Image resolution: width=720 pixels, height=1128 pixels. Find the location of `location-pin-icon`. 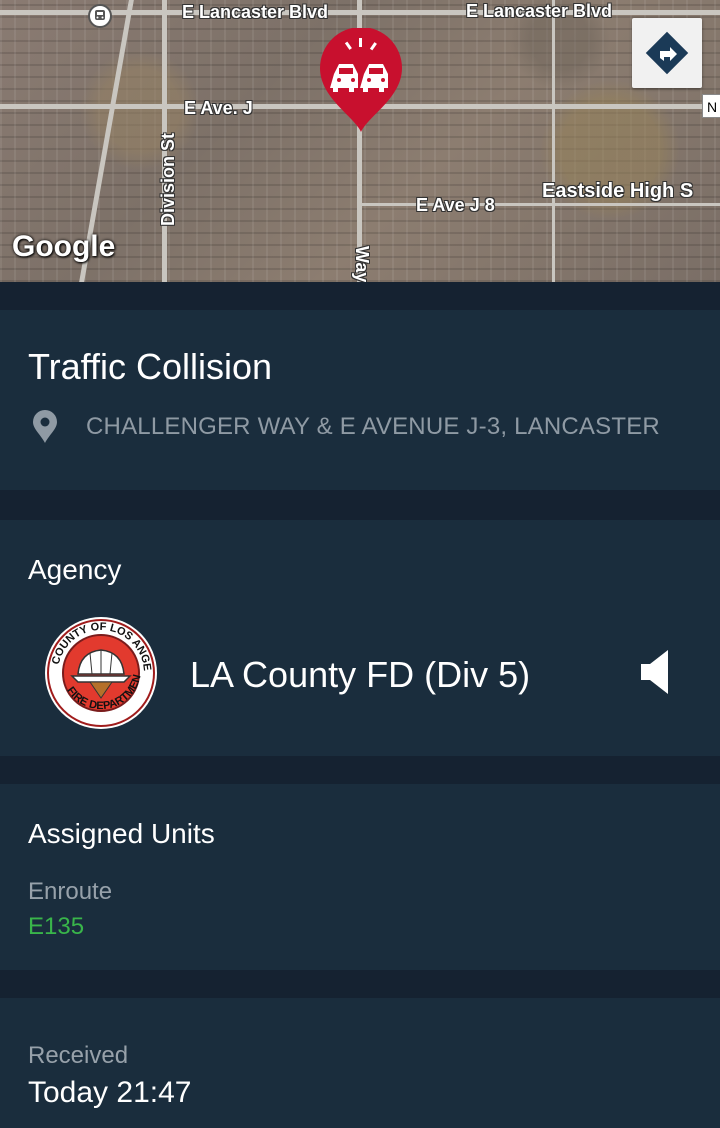

location-pin-icon is located at coordinates (45, 426).